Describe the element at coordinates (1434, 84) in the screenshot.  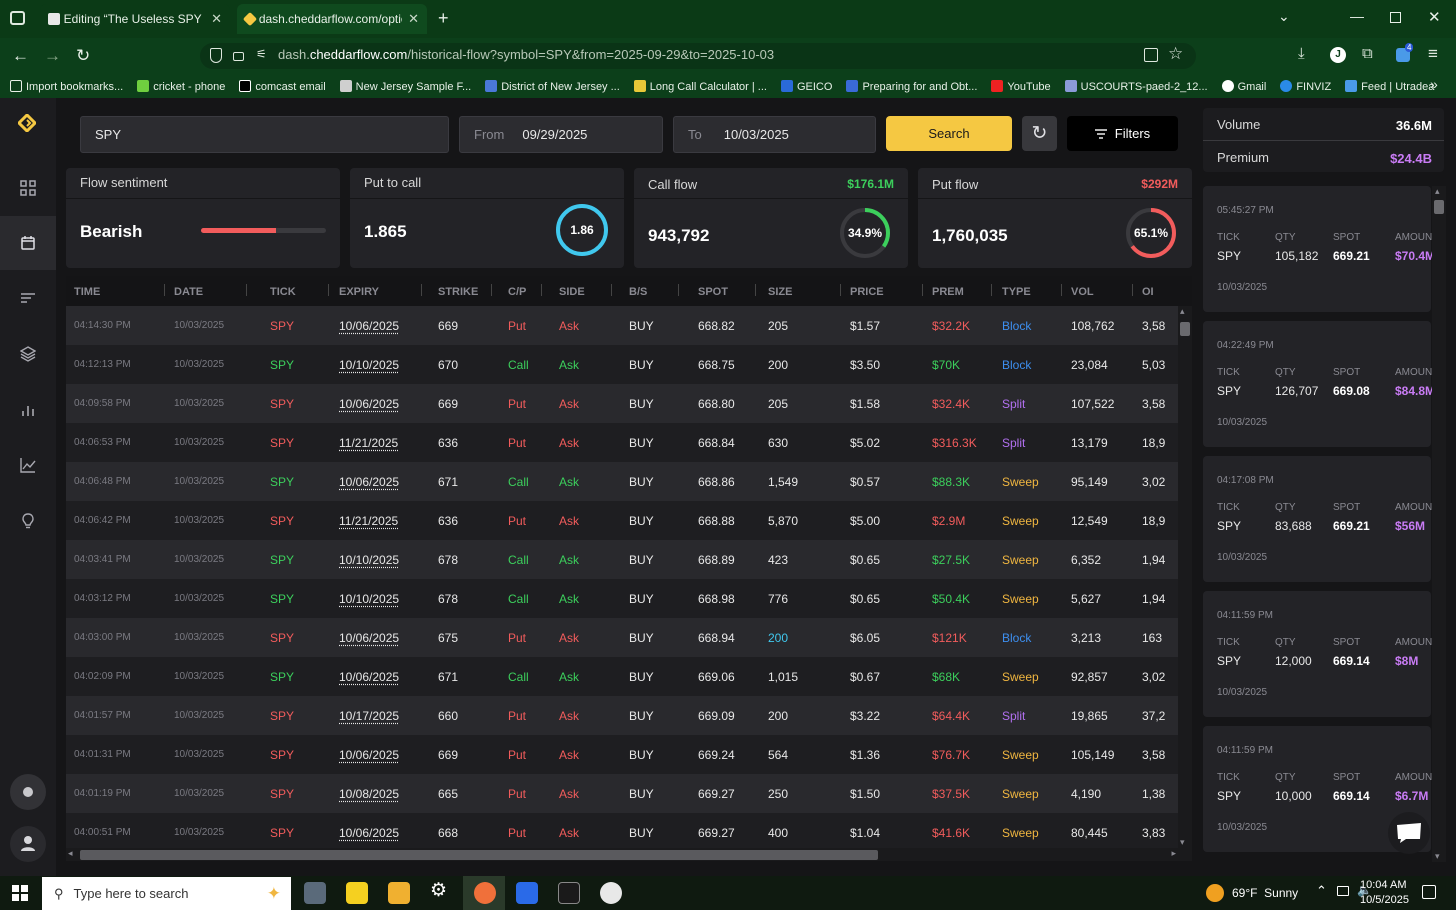
I see `more-bookmarks-icon: »` at that location.